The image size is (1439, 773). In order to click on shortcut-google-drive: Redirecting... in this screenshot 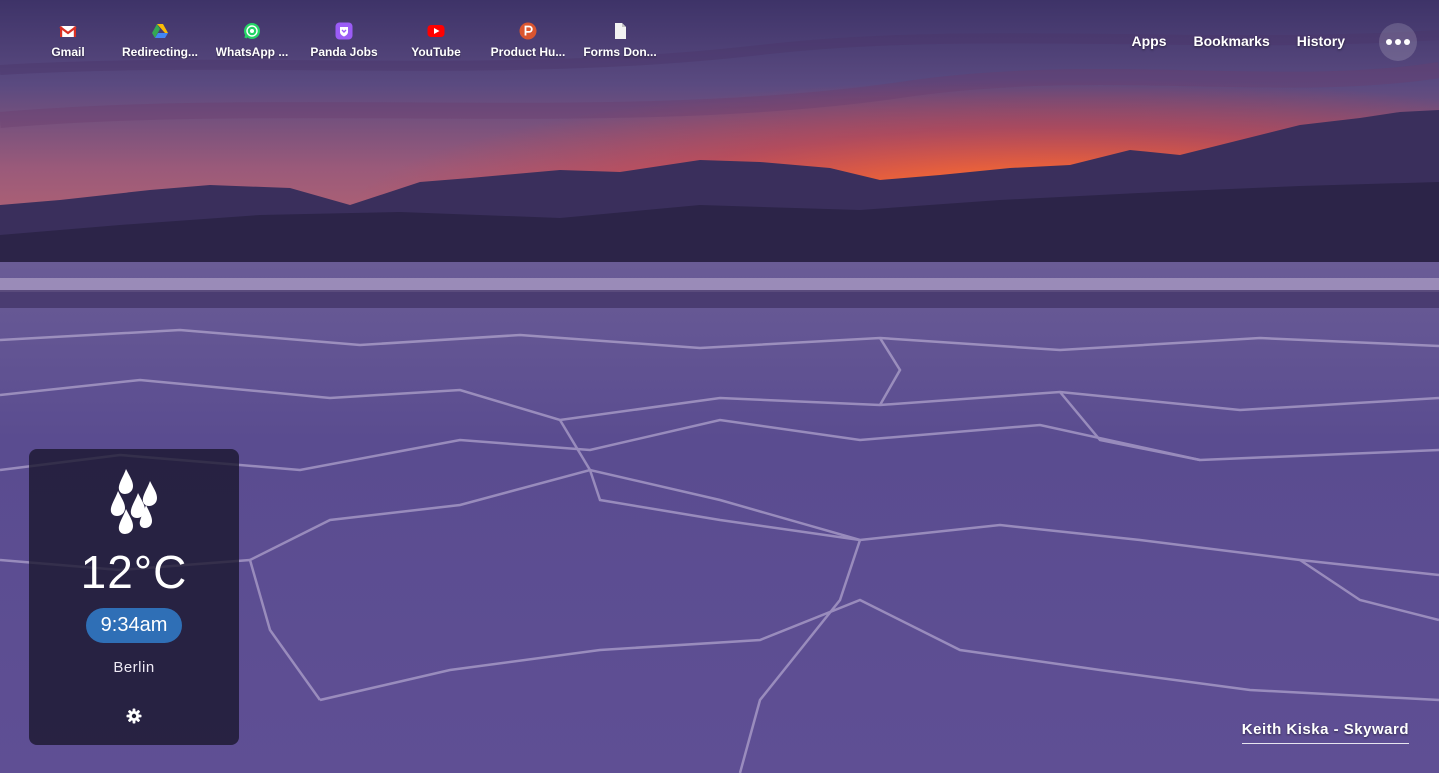, I will do `click(160, 40)`.